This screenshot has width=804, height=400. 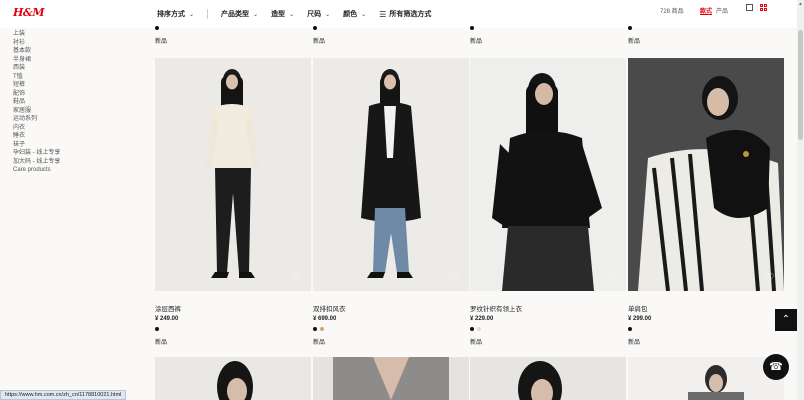 What do you see at coordinates (325, 319) in the screenshot?
I see `product-price: ¥ 699.00` at bounding box center [325, 319].